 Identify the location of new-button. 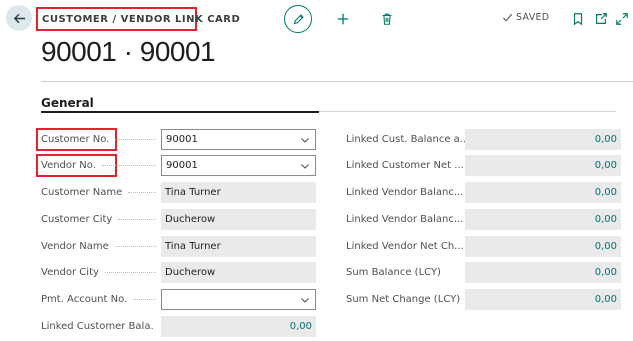
(343, 19).